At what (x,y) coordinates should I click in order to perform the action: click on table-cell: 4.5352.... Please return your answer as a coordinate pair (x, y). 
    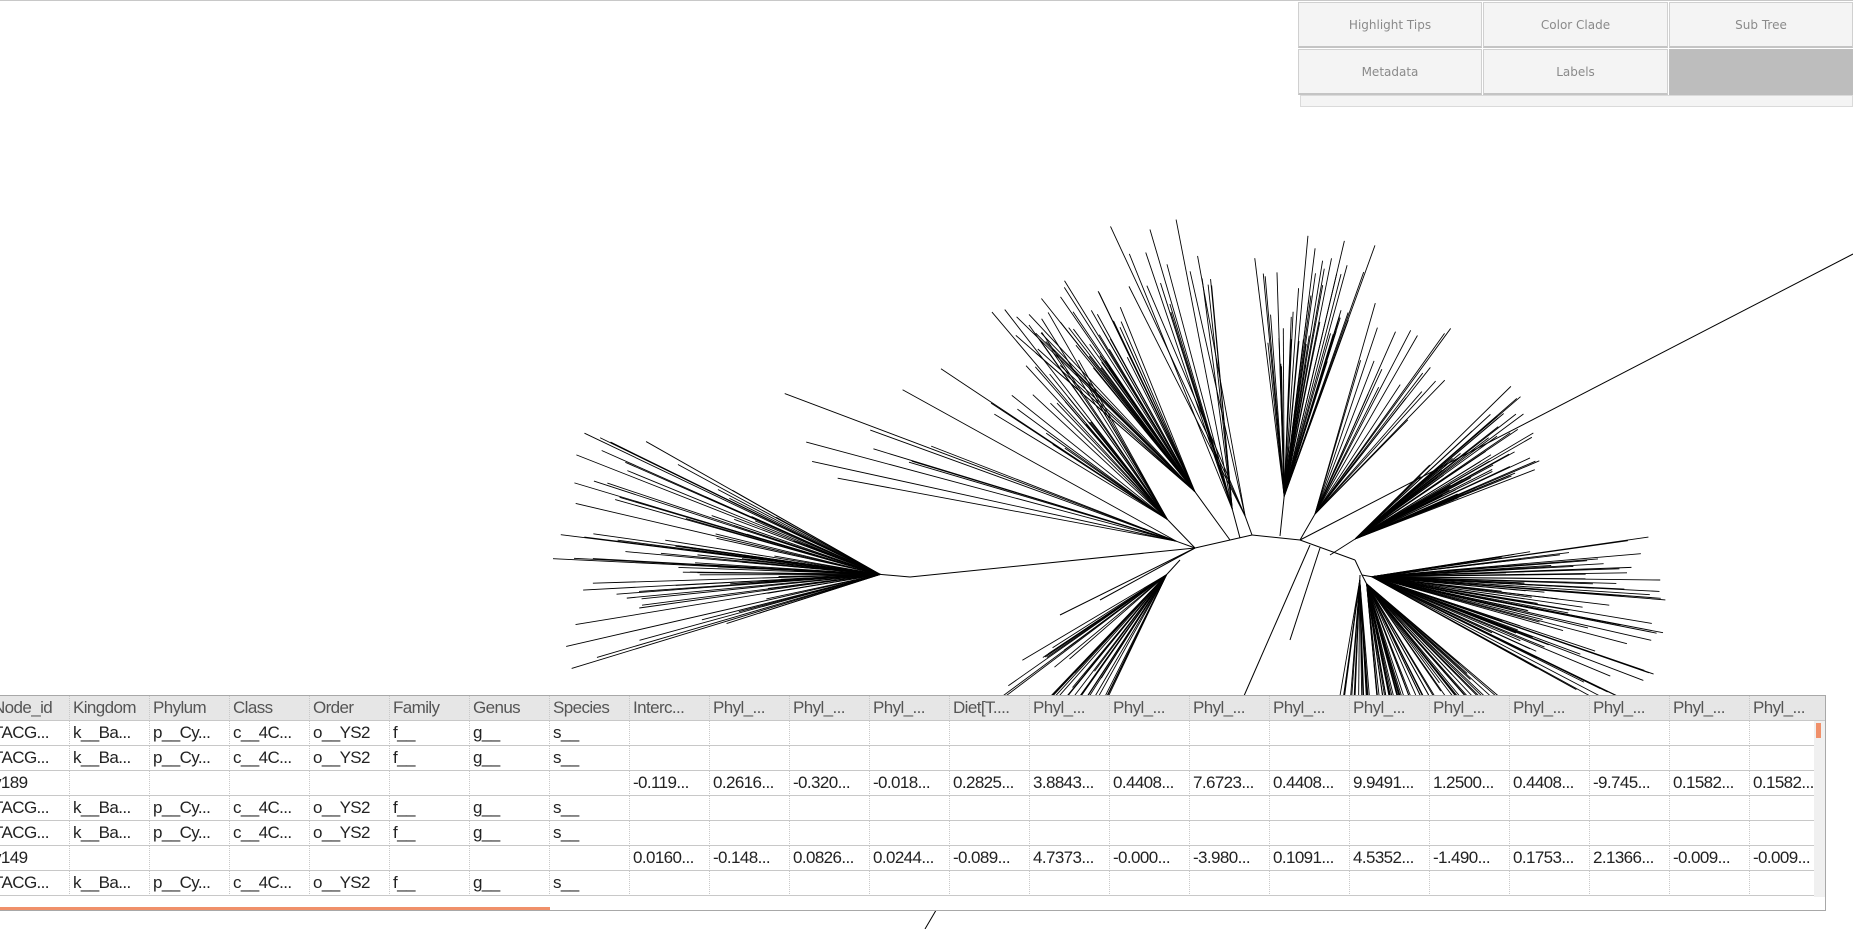
    Looking at the image, I should click on (1390, 858).